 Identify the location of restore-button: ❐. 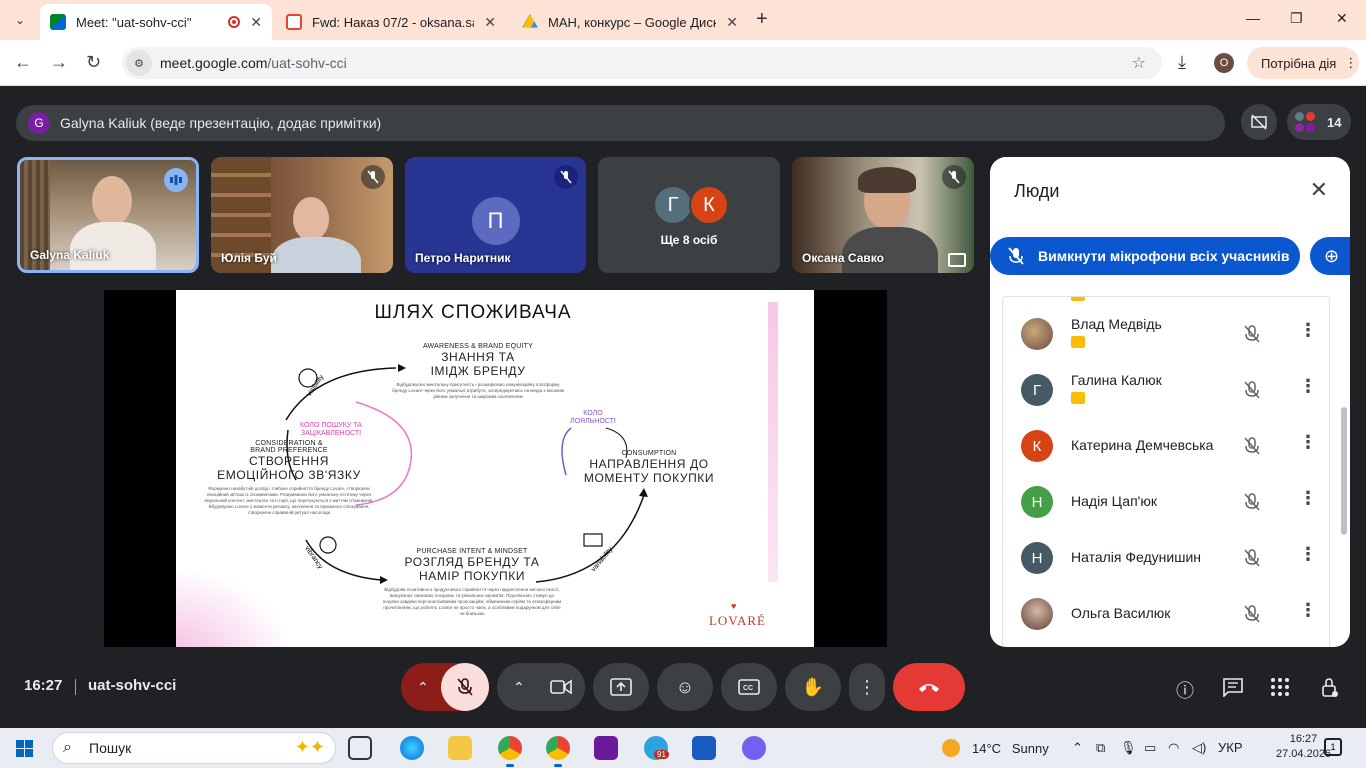
(1296, 18).